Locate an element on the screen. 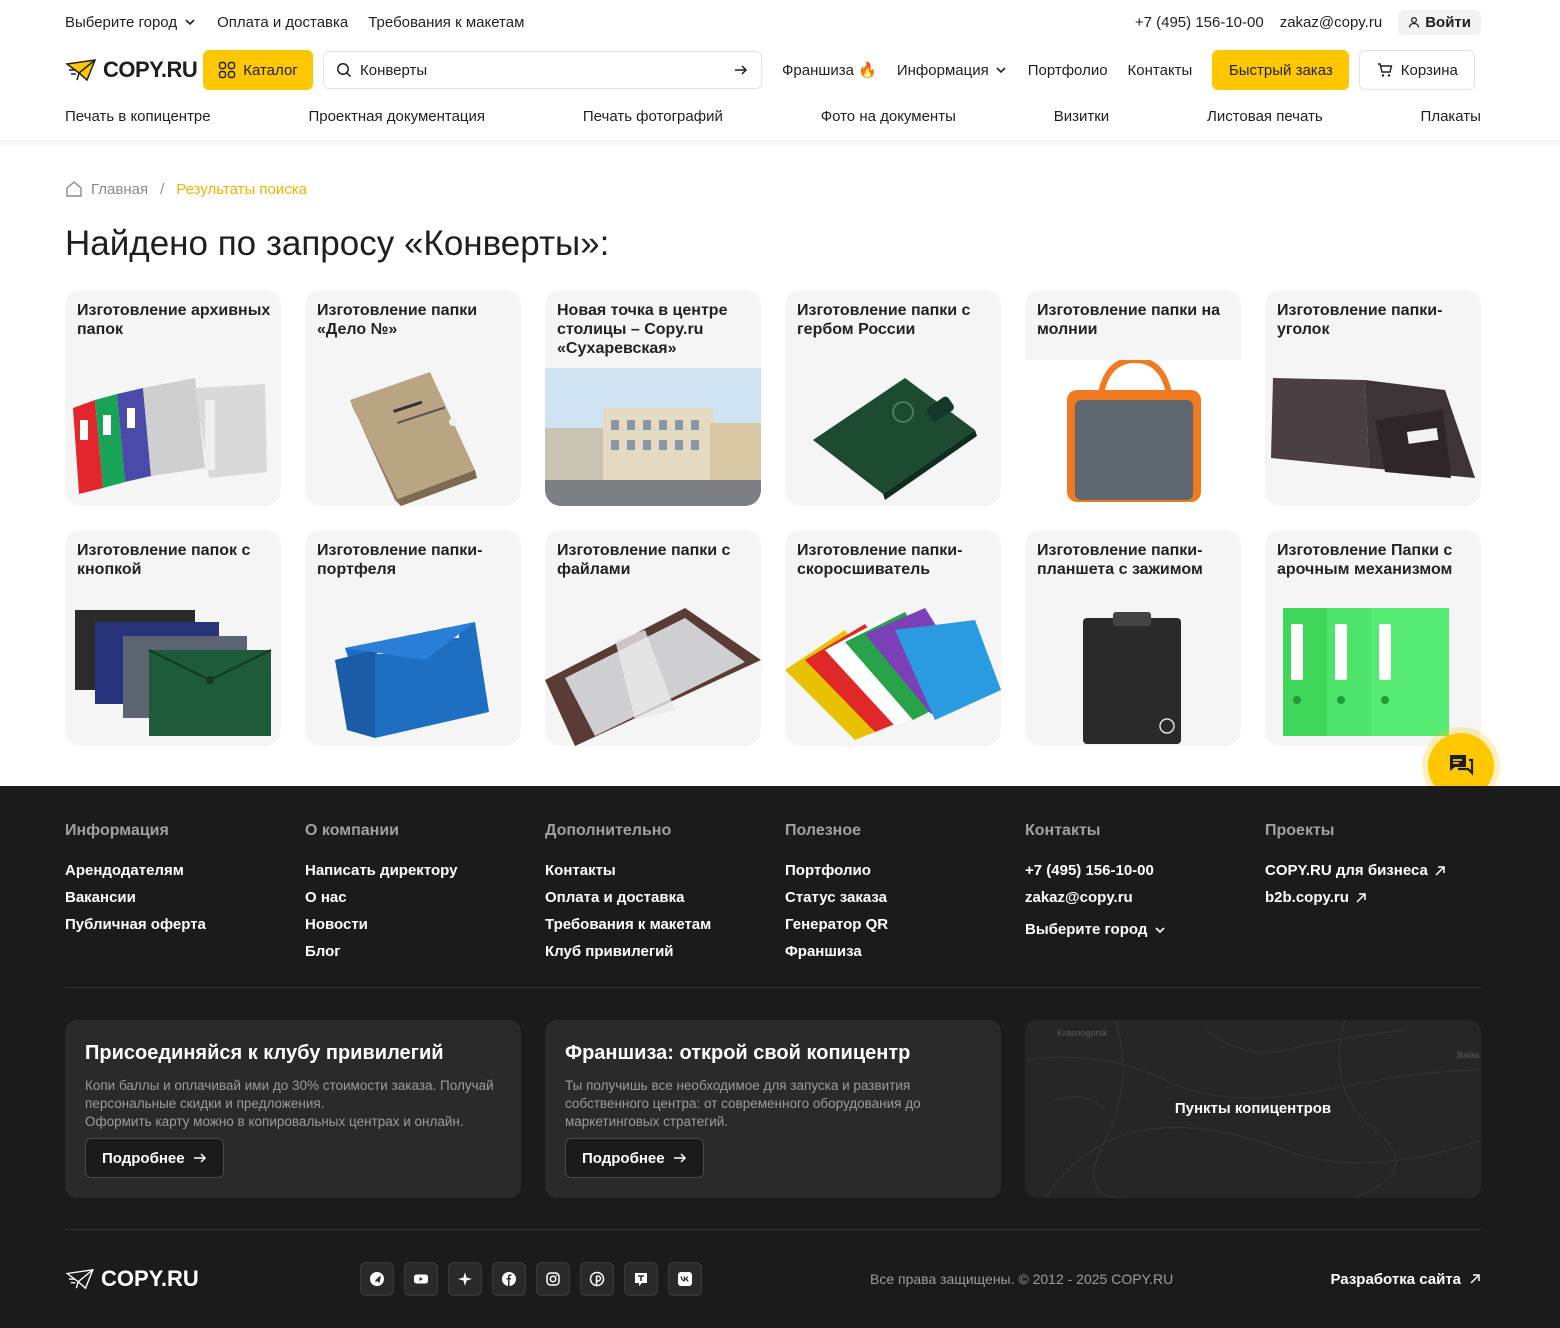  footer-city-selector: Выберите город is located at coordinates (1145, 929).